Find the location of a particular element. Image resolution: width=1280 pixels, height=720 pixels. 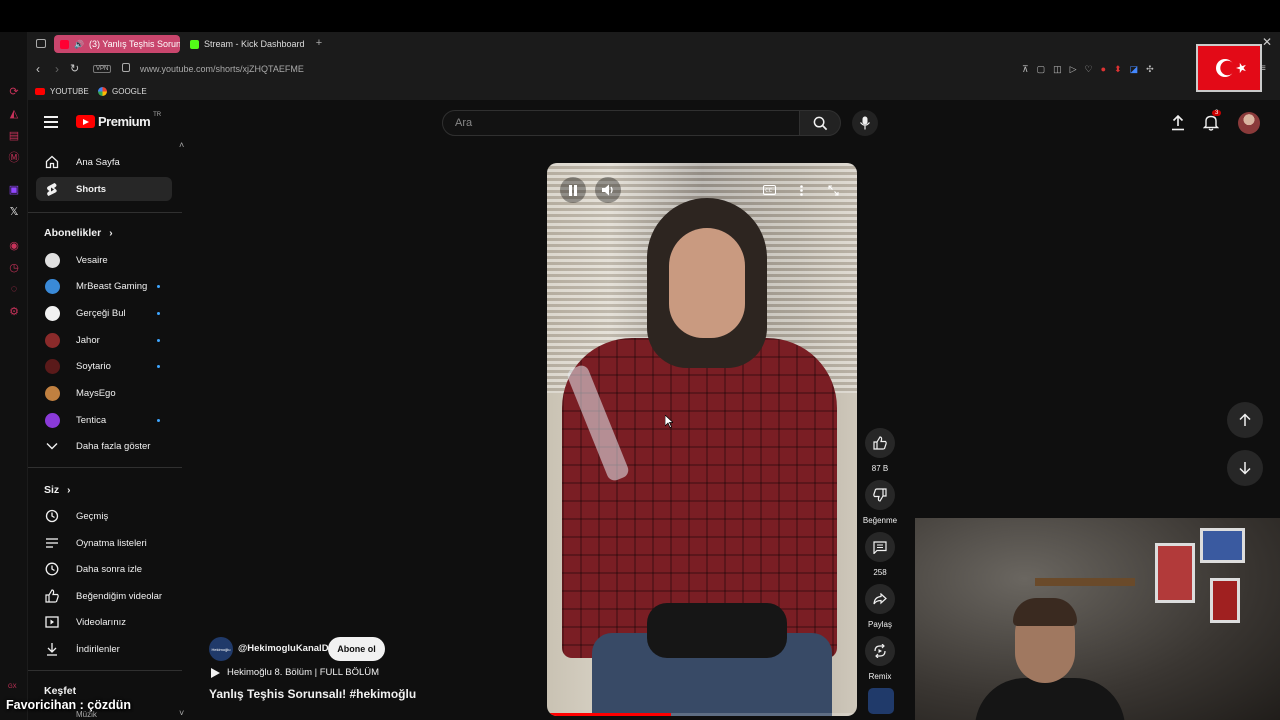

channel-handle: @HekimogluKanalD is located at coordinates (283, 648).